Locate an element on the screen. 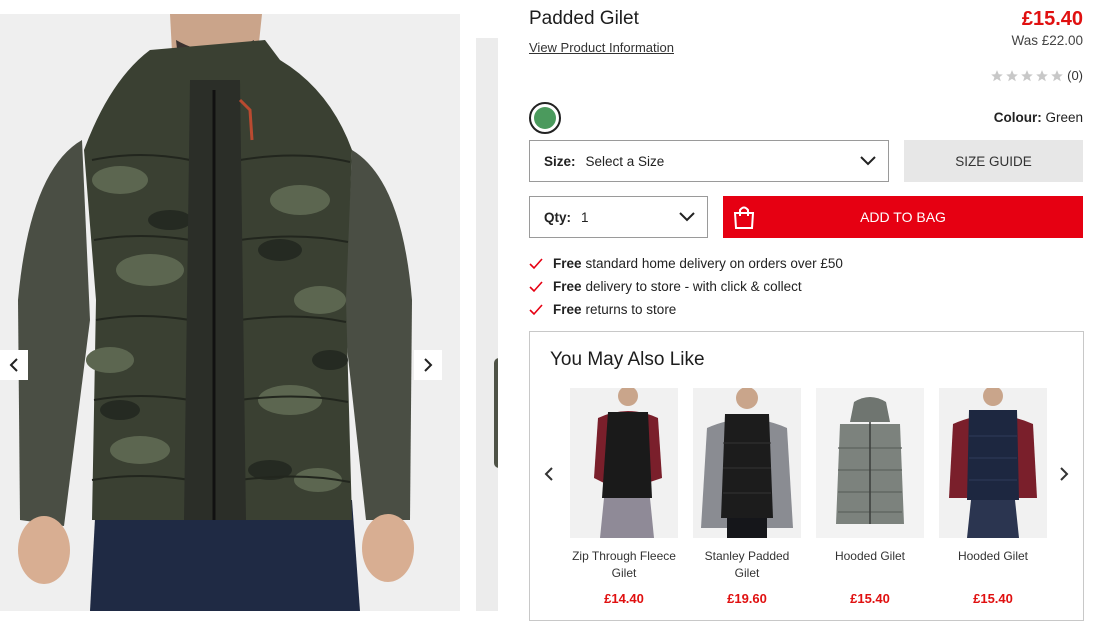  next-image-thumb is located at coordinates (496, 413).